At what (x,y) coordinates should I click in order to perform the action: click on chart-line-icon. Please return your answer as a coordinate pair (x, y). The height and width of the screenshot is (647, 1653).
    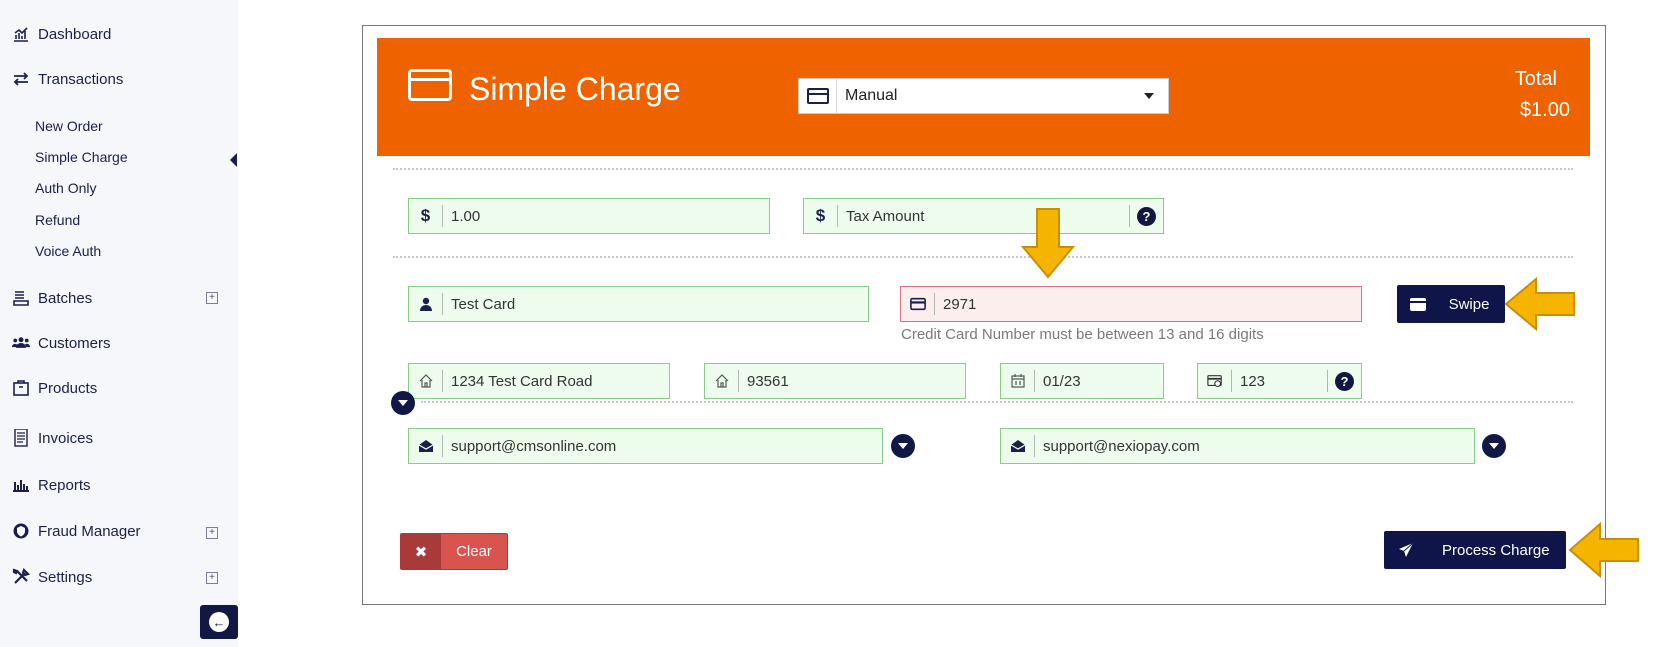
    Looking at the image, I should click on (25, 34).